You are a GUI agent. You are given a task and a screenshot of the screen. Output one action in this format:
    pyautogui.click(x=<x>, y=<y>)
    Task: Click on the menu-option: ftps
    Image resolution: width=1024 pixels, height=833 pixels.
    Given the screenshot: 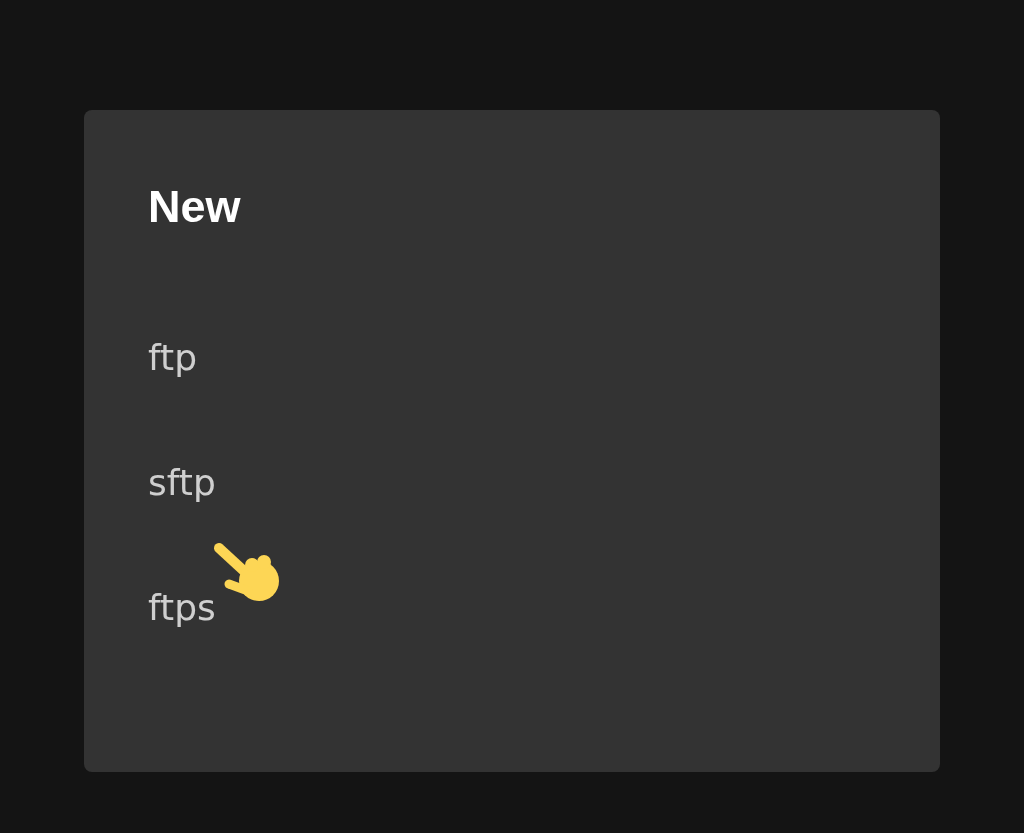 What is the action you would take?
    pyautogui.click(x=182, y=608)
    